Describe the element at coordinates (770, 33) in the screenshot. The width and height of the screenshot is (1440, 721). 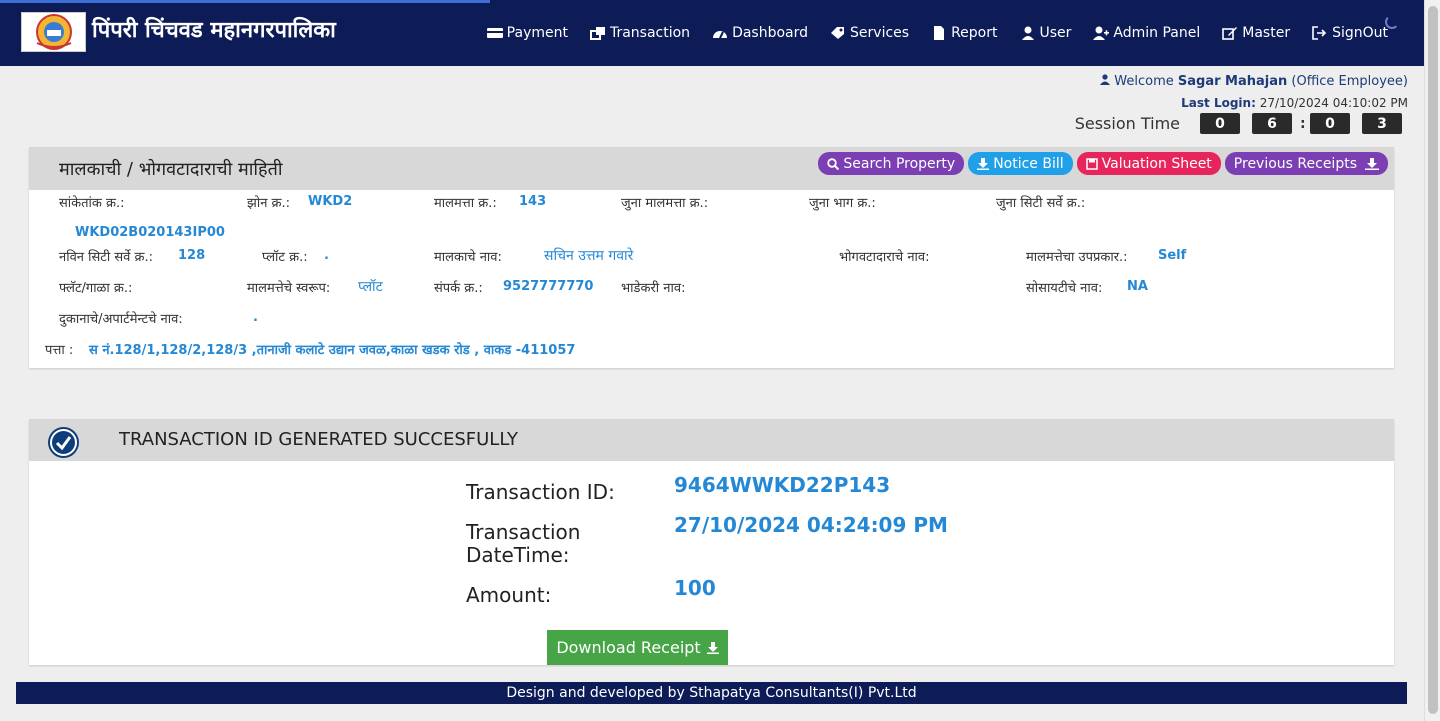
I see `nav-dashboard-label: Dashboard` at that location.